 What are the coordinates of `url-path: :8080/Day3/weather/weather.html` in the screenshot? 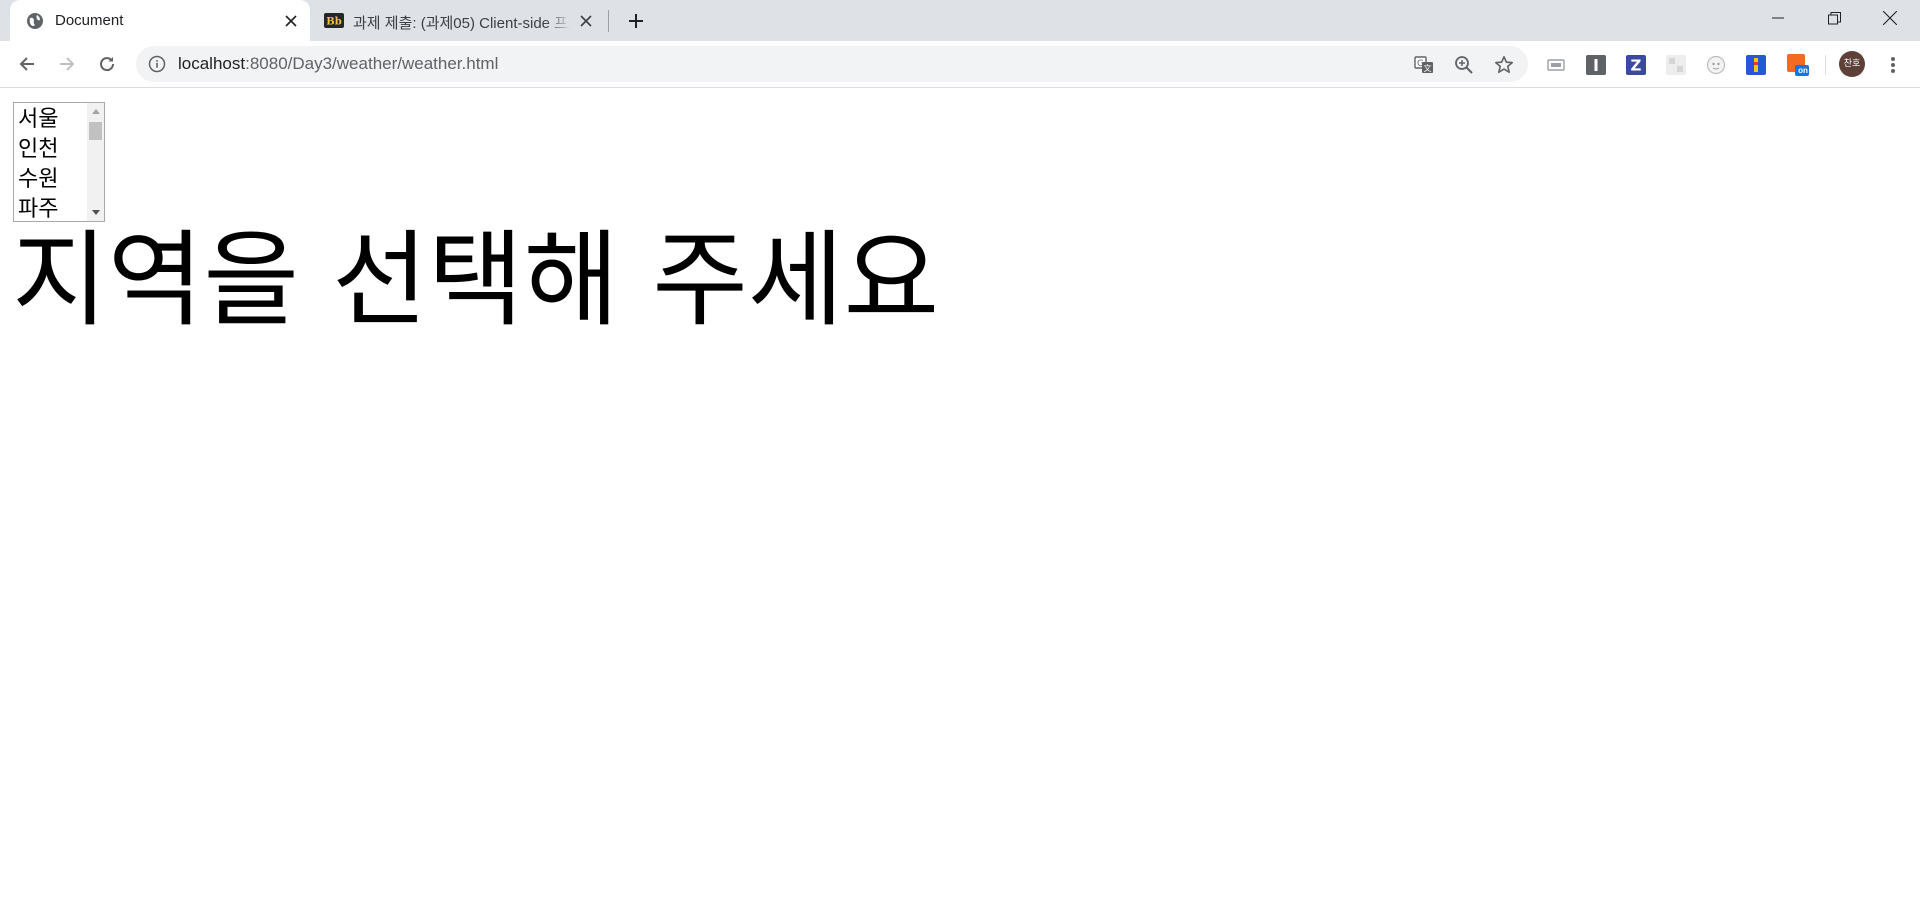 It's located at (372, 63).